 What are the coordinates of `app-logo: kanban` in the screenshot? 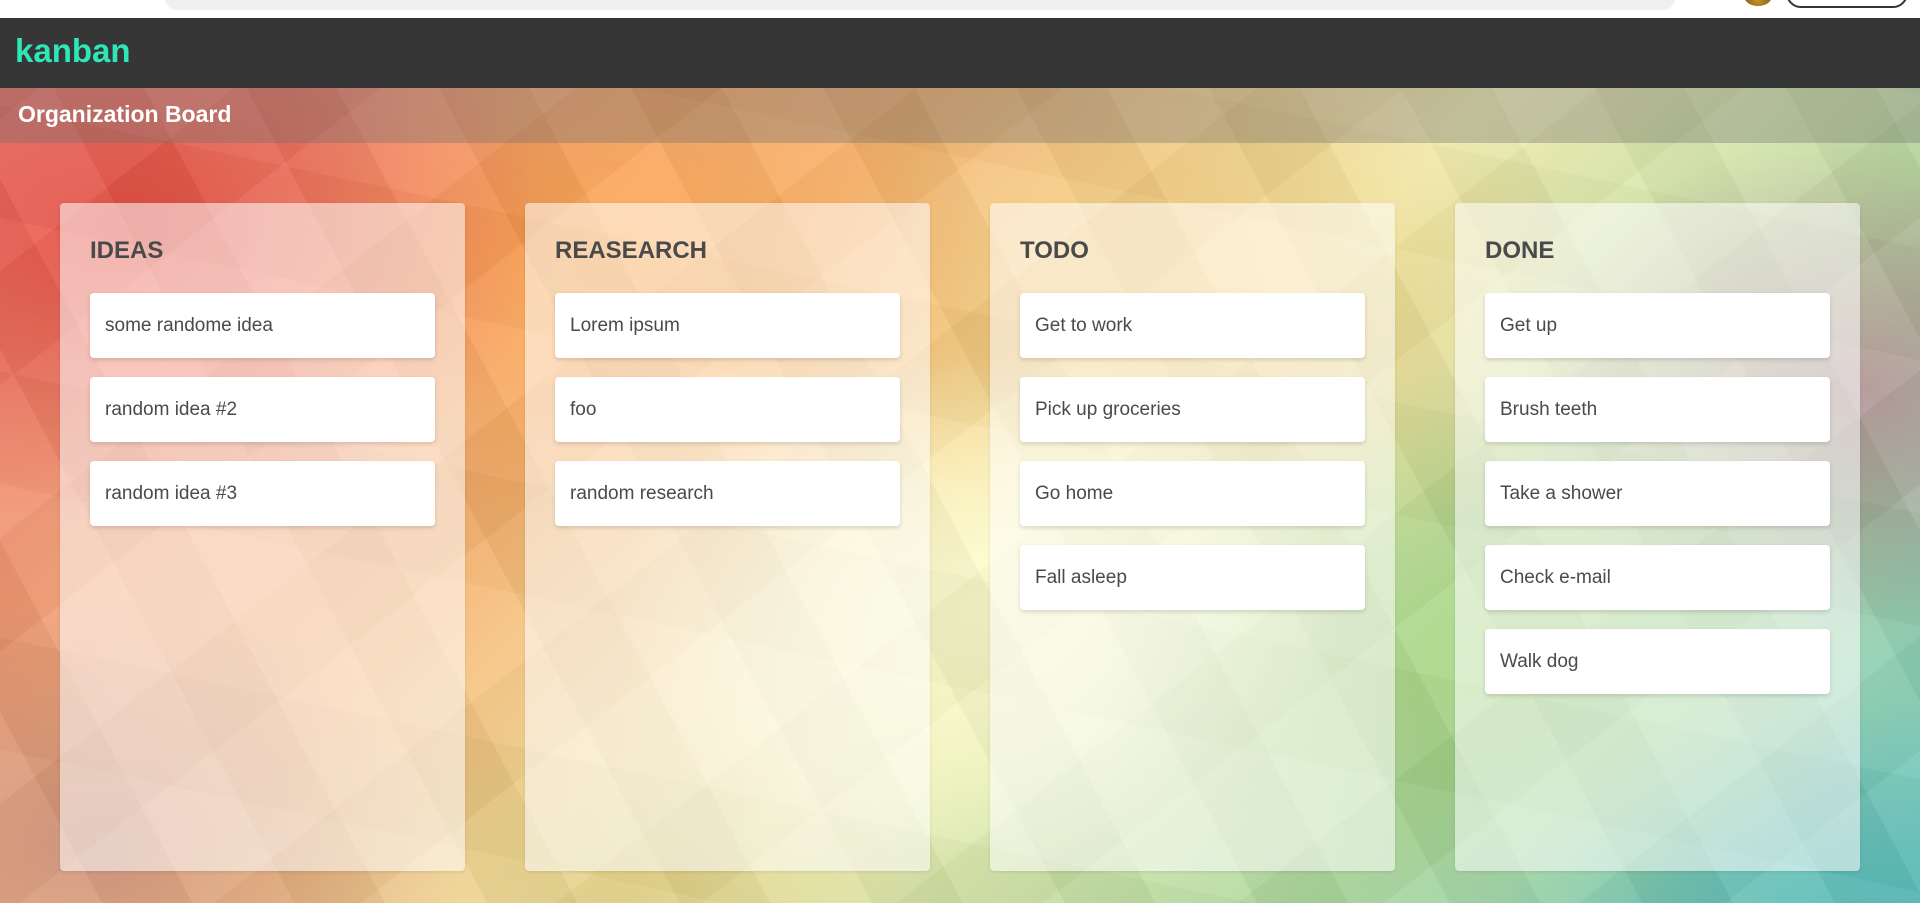 It's located at (73, 51).